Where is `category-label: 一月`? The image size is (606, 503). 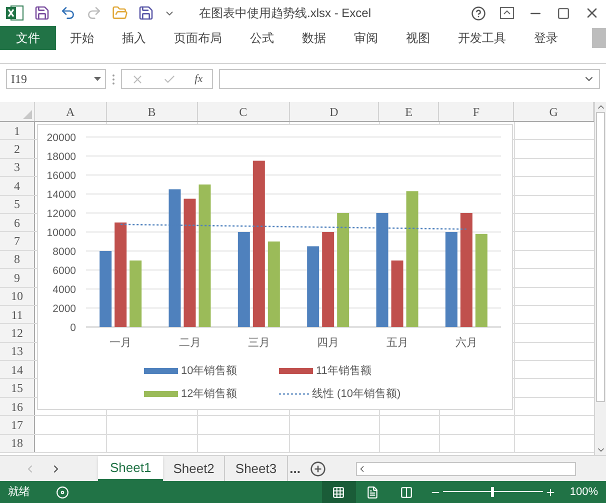 category-label: 一月 is located at coordinates (121, 343).